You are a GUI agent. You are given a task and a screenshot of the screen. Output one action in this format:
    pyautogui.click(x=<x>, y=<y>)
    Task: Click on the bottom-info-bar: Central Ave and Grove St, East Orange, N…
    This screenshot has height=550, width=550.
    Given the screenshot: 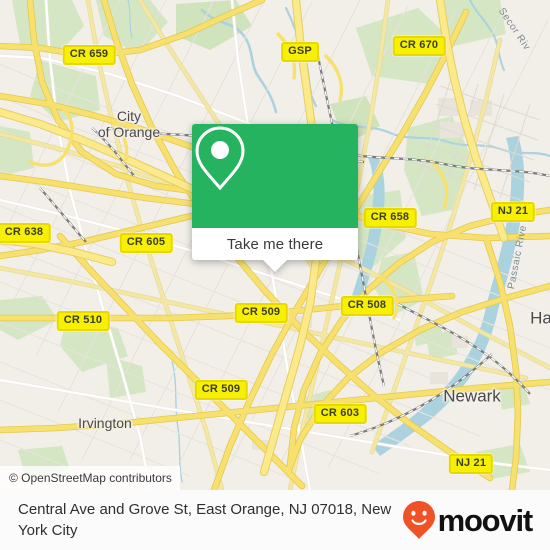 What is the action you would take?
    pyautogui.click(x=275, y=520)
    